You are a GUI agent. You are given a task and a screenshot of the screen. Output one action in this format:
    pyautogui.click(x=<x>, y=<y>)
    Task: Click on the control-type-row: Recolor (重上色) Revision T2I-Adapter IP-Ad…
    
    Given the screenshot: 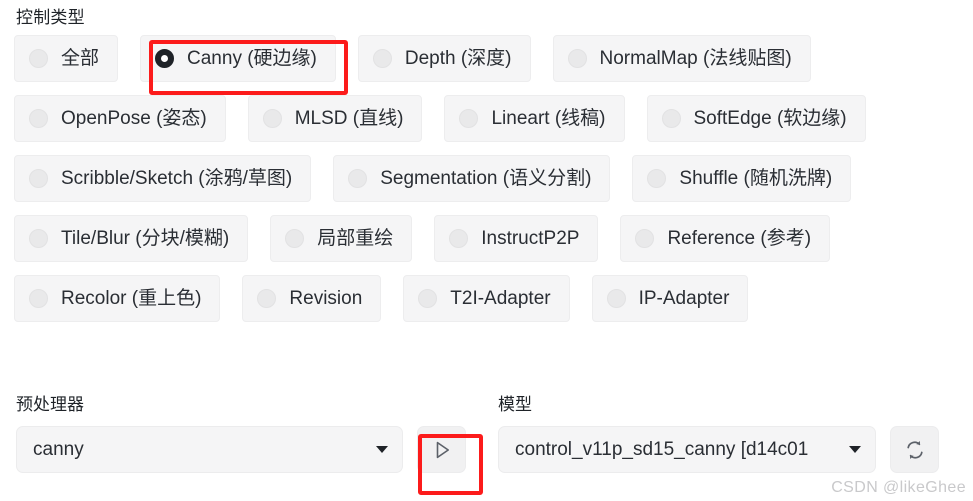 What is the action you would take?
    pyautogui.click(x=486, y=298)
    